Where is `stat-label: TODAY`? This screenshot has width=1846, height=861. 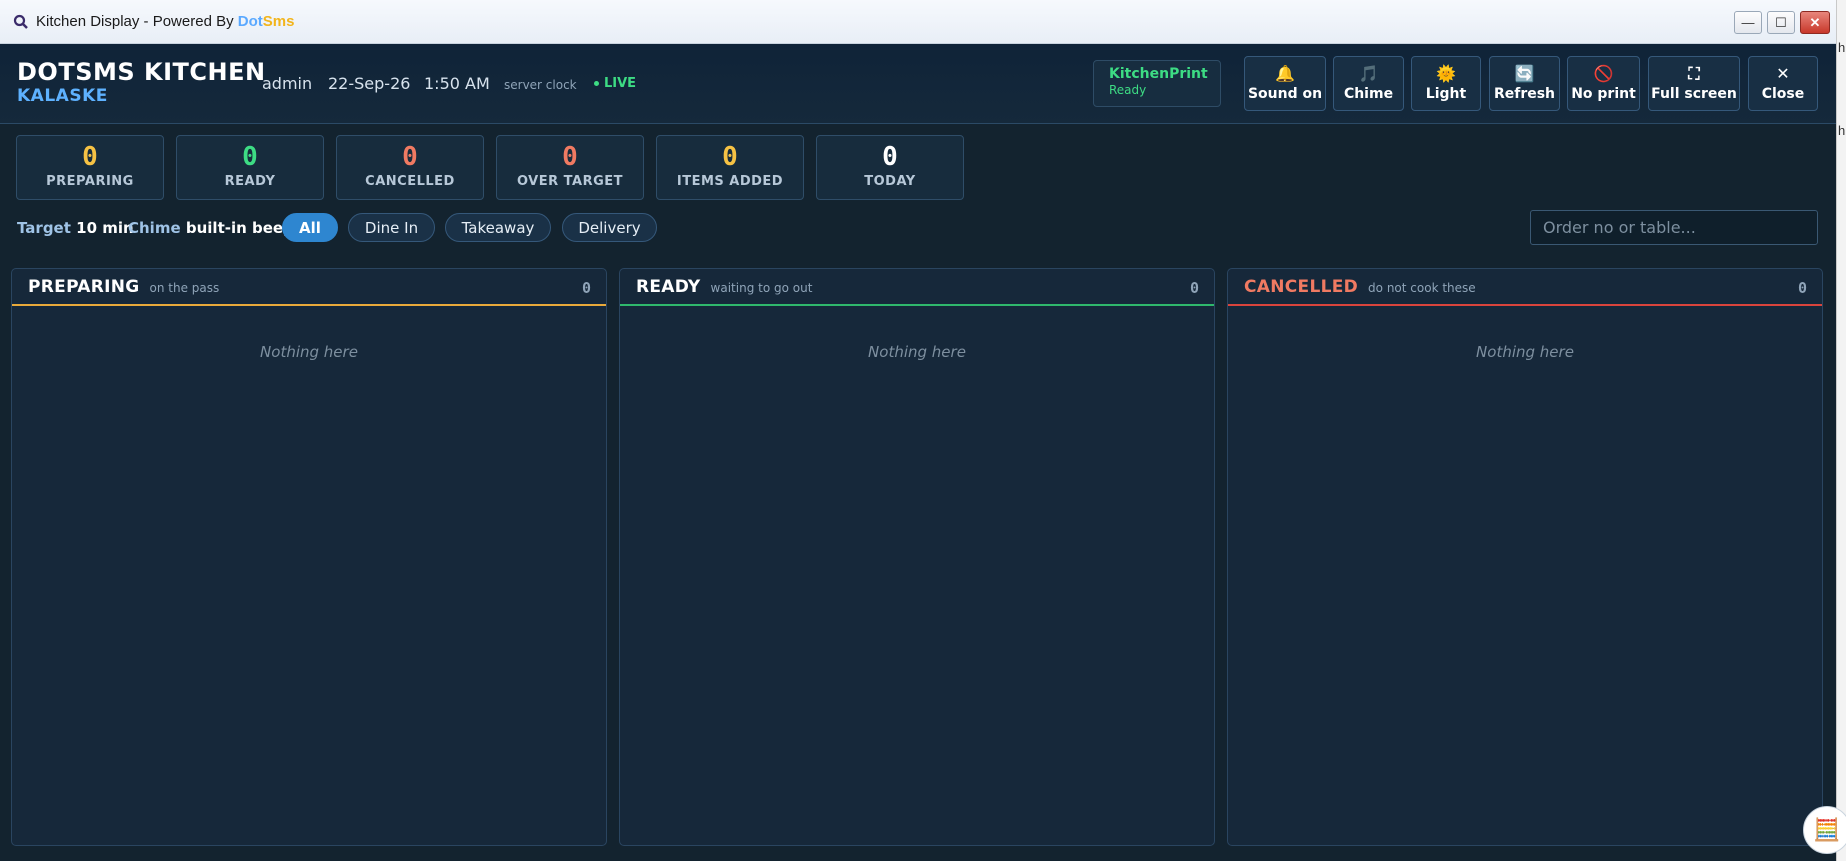 stat-label: TODAY is located at coordinates (890, 181).